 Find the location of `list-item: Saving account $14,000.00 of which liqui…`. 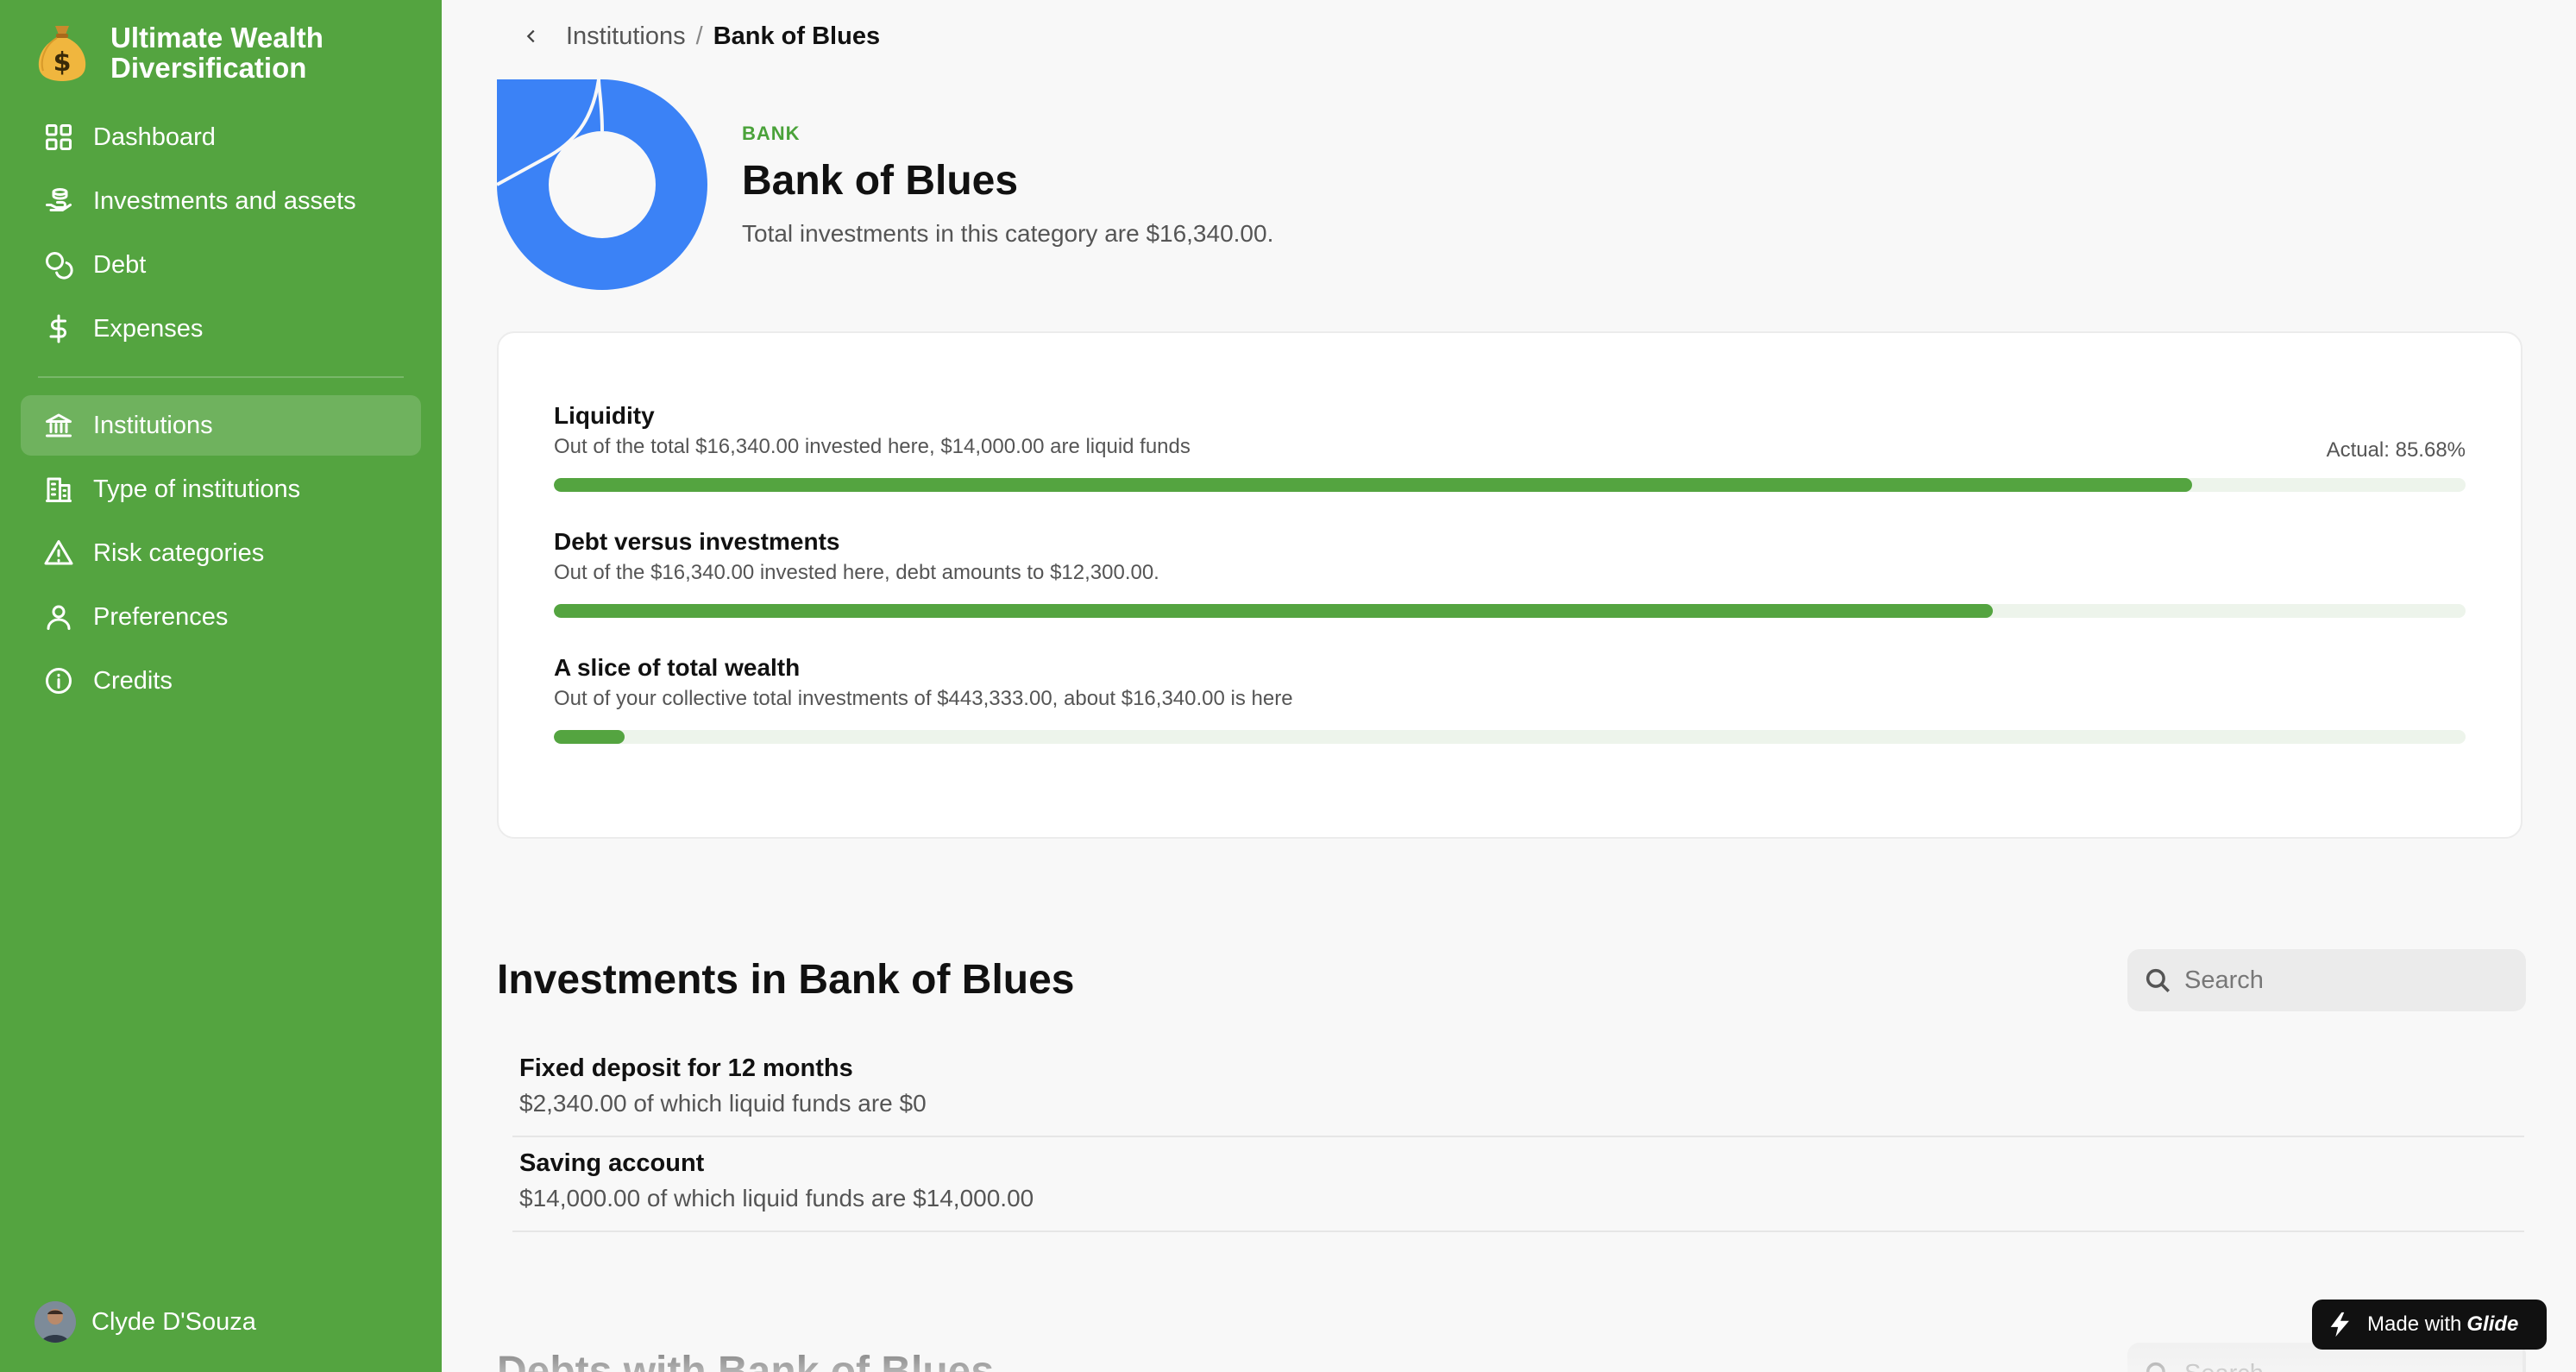

list-item: Saving account $14,000.00 of which liqui… is located at coordinates (1518, 1184).